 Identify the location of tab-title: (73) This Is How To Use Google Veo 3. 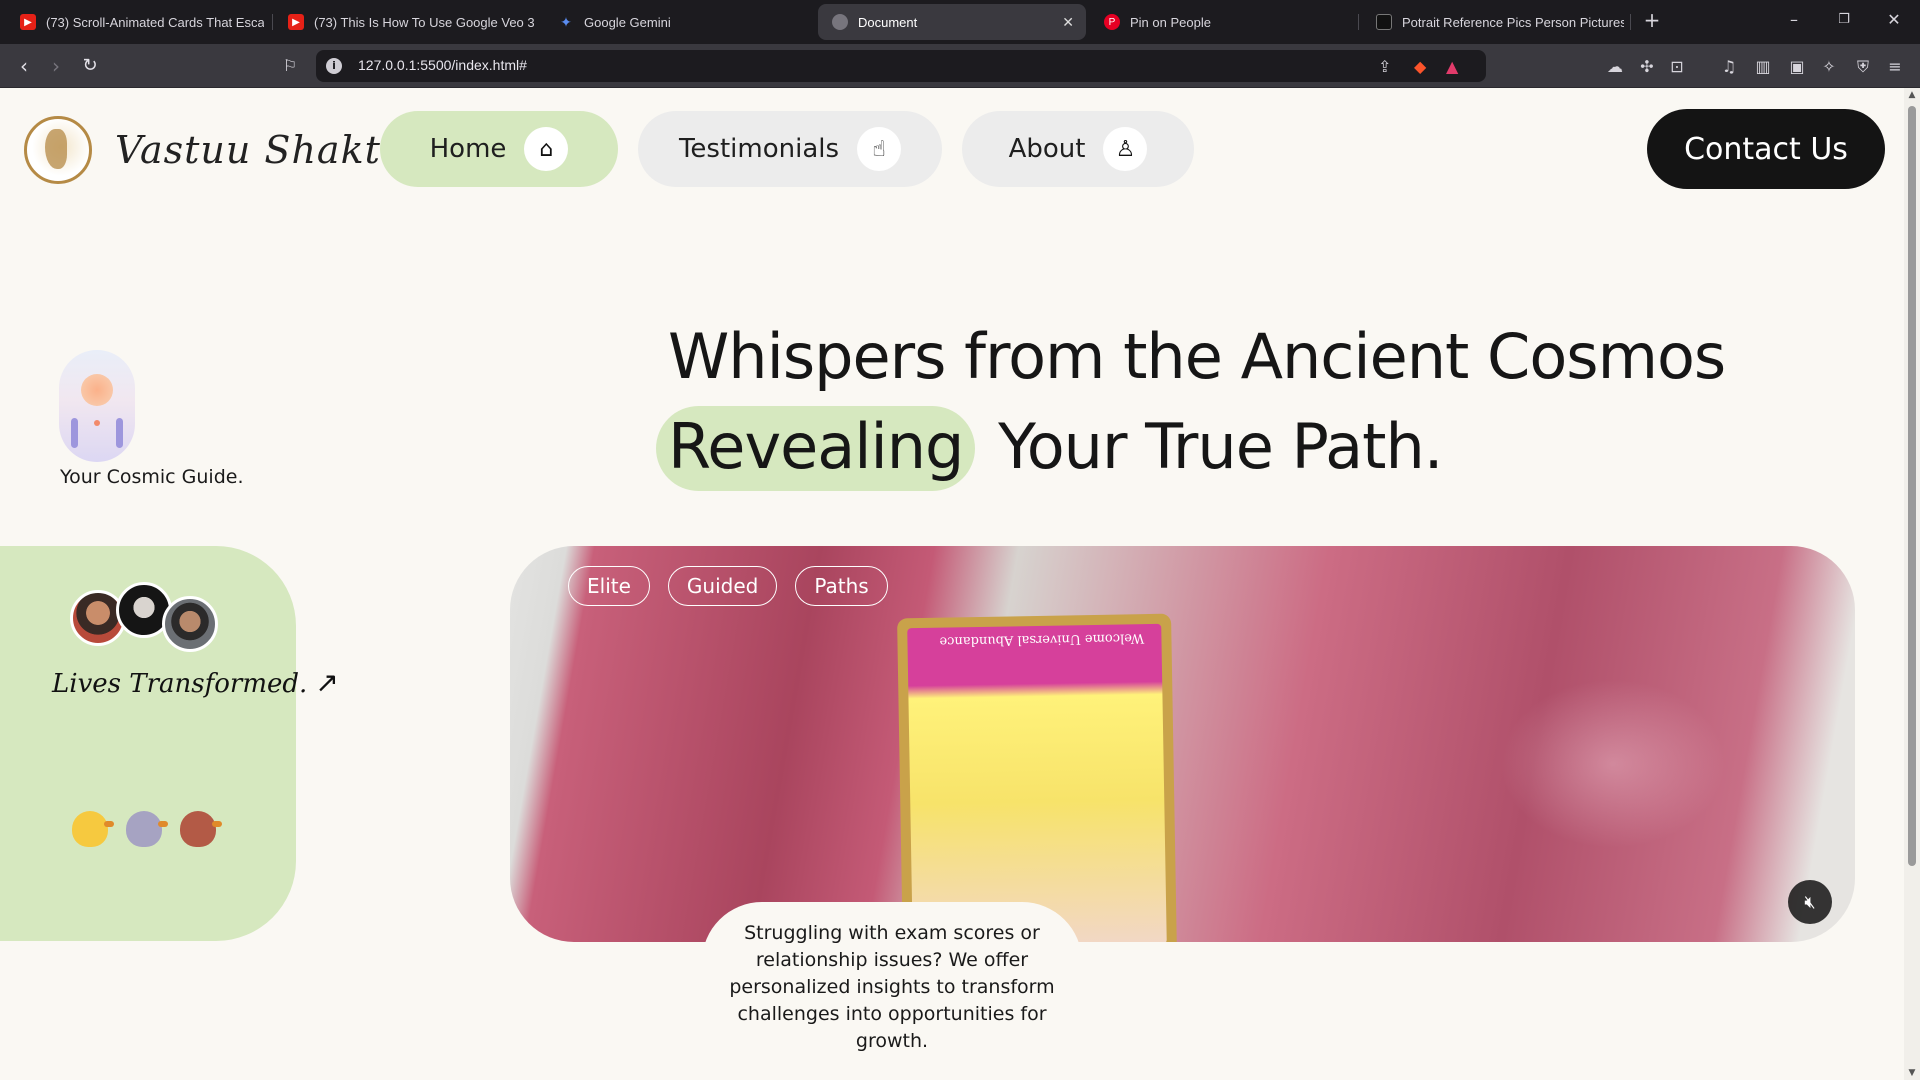
(424, 22).